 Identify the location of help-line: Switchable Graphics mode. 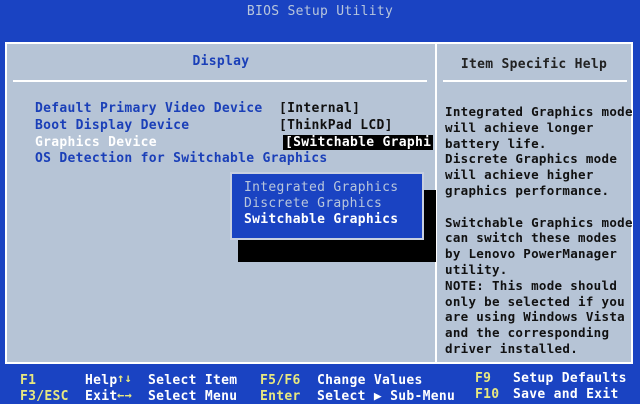
(539, 222).